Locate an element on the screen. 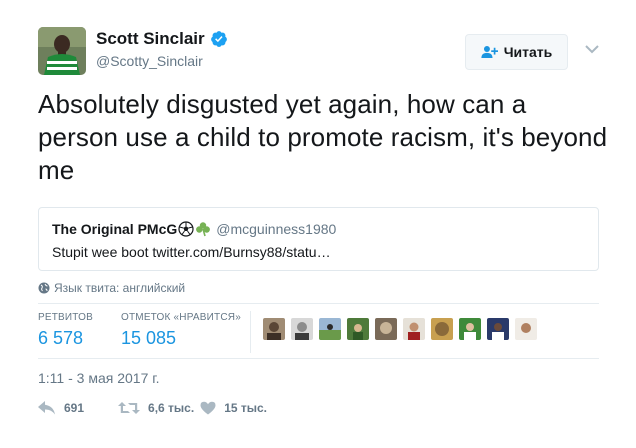  retweet-icon is located at coordinates (129, 408).